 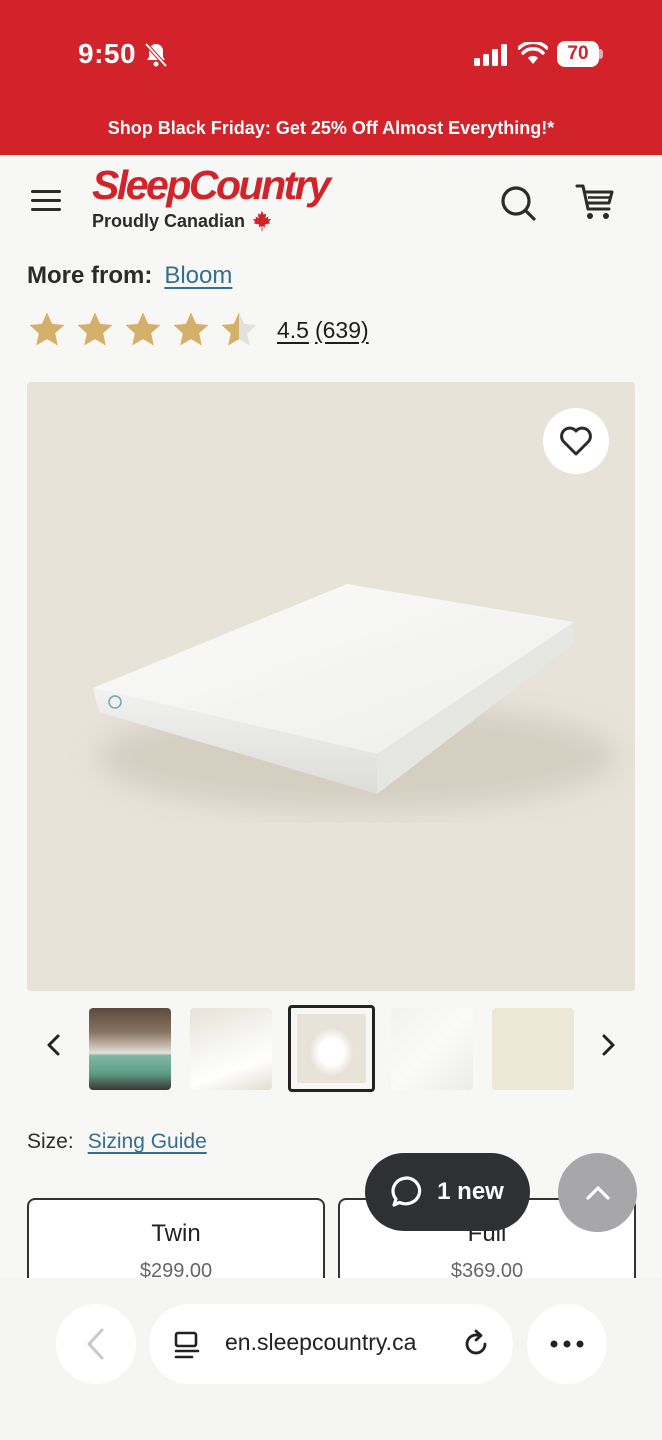 What do you see at coordinates (331, 51) in the screenshot?
I see `status-bar: 9:50 70` at bounding box center [331, 51].